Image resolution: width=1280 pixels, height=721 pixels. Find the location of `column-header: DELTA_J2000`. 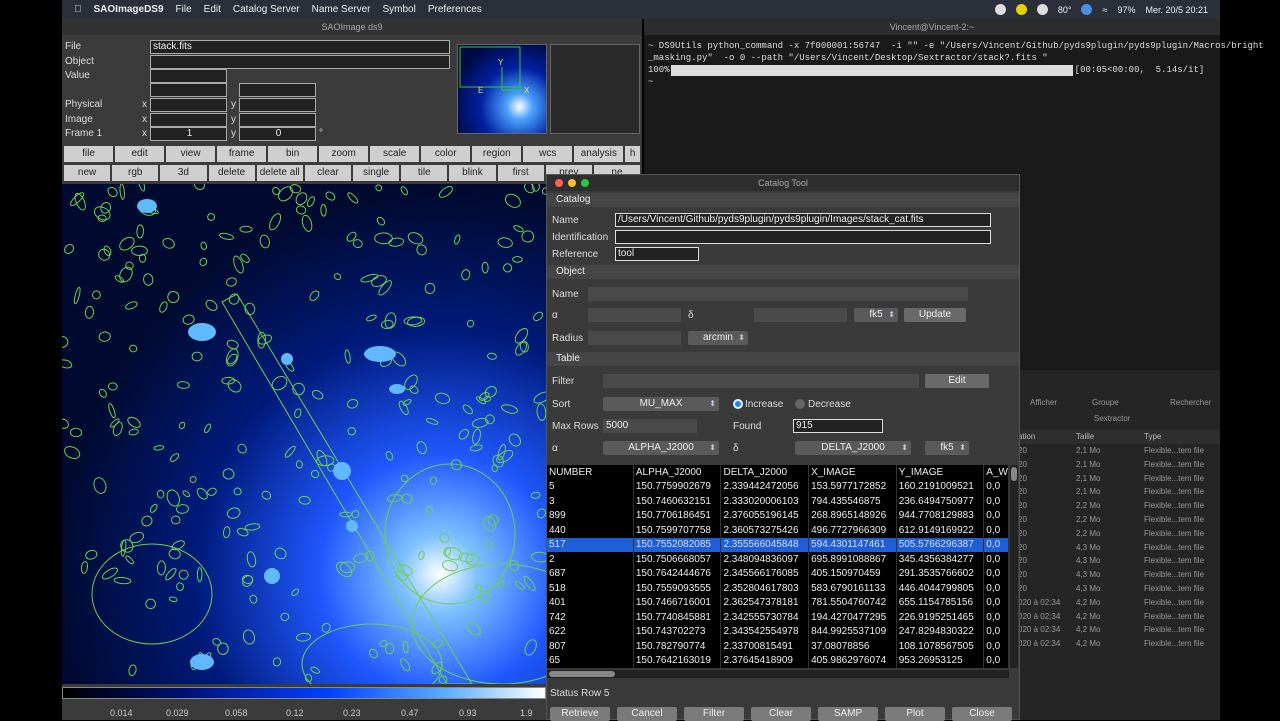

column-header: DELTA_J2000 is located at coordinates (765, 472).